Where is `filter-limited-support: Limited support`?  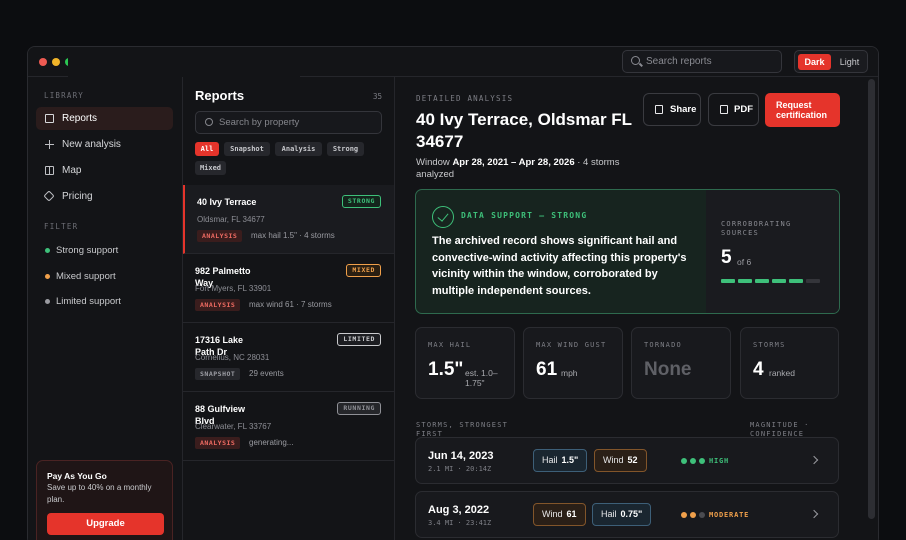
filter-limited-support: Limited support is located at coordinates (104, 302).